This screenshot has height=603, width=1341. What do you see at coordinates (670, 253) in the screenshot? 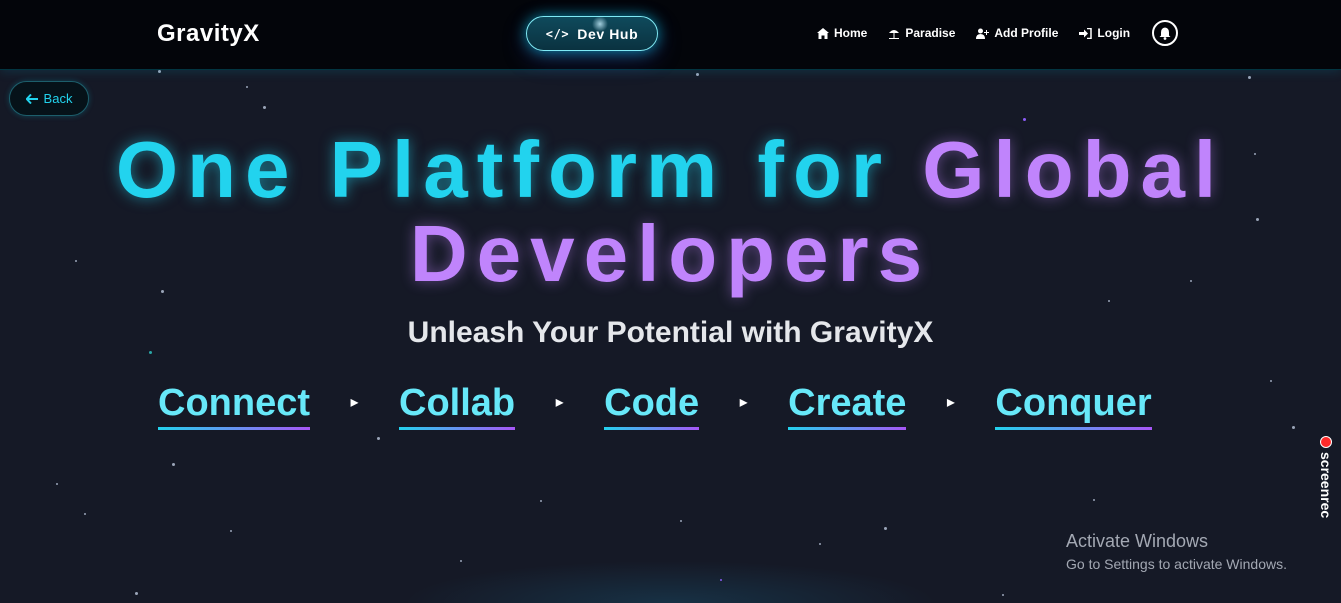
I see `headline-part-3: Developers` at bounding box center [670, 253].